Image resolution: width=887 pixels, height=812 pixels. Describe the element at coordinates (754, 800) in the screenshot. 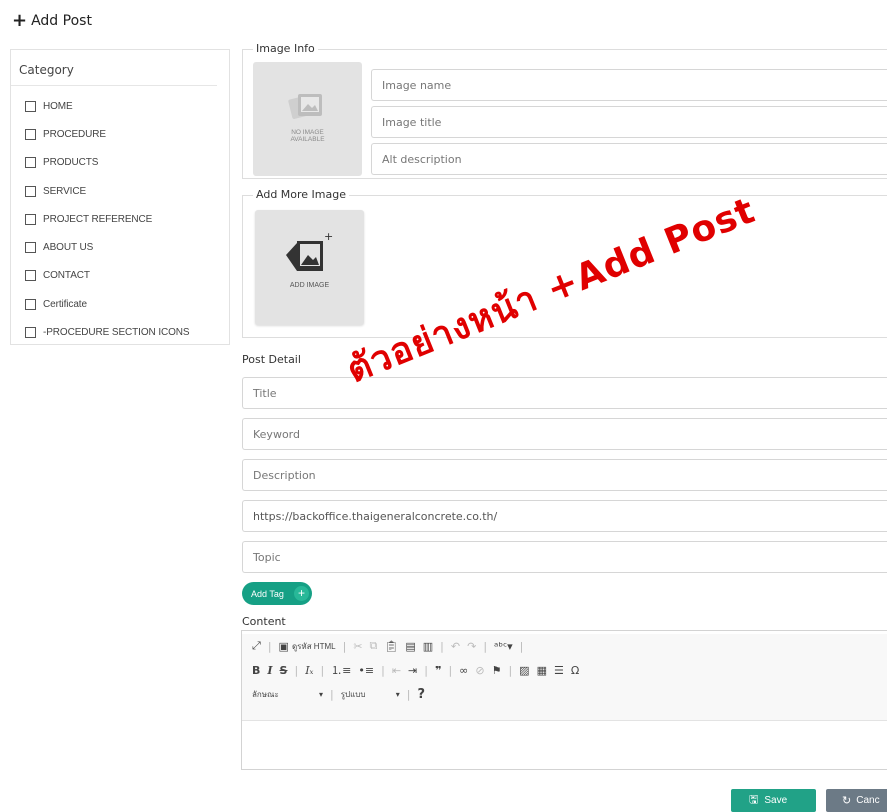

I see `save-icon: 🖫︎` at that location.